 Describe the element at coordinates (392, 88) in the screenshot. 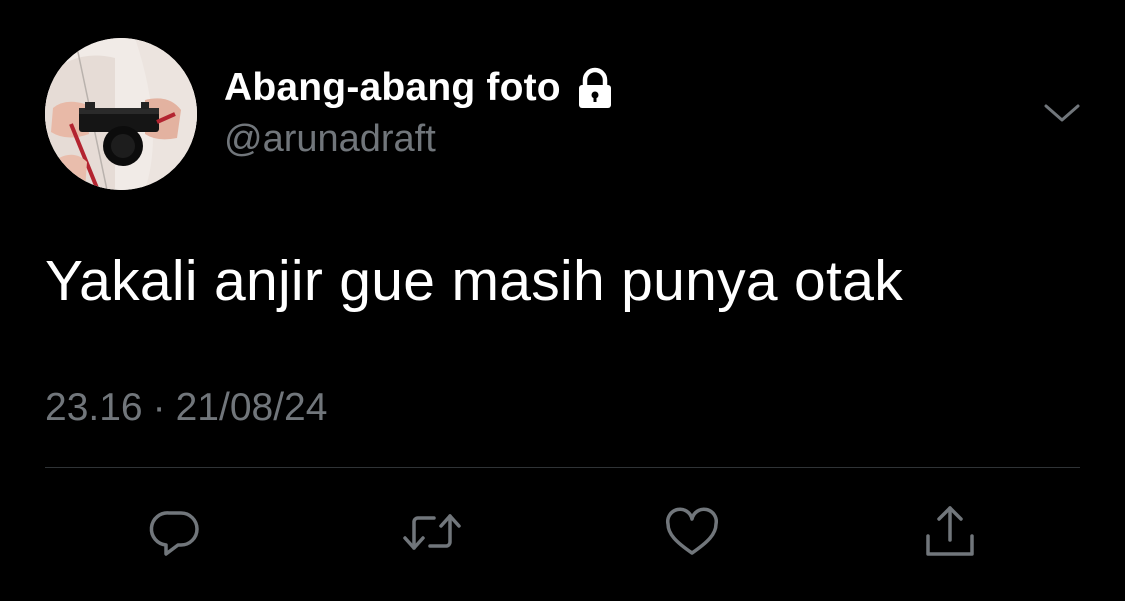

I see `display-name: Abang-abang foto` at that location.